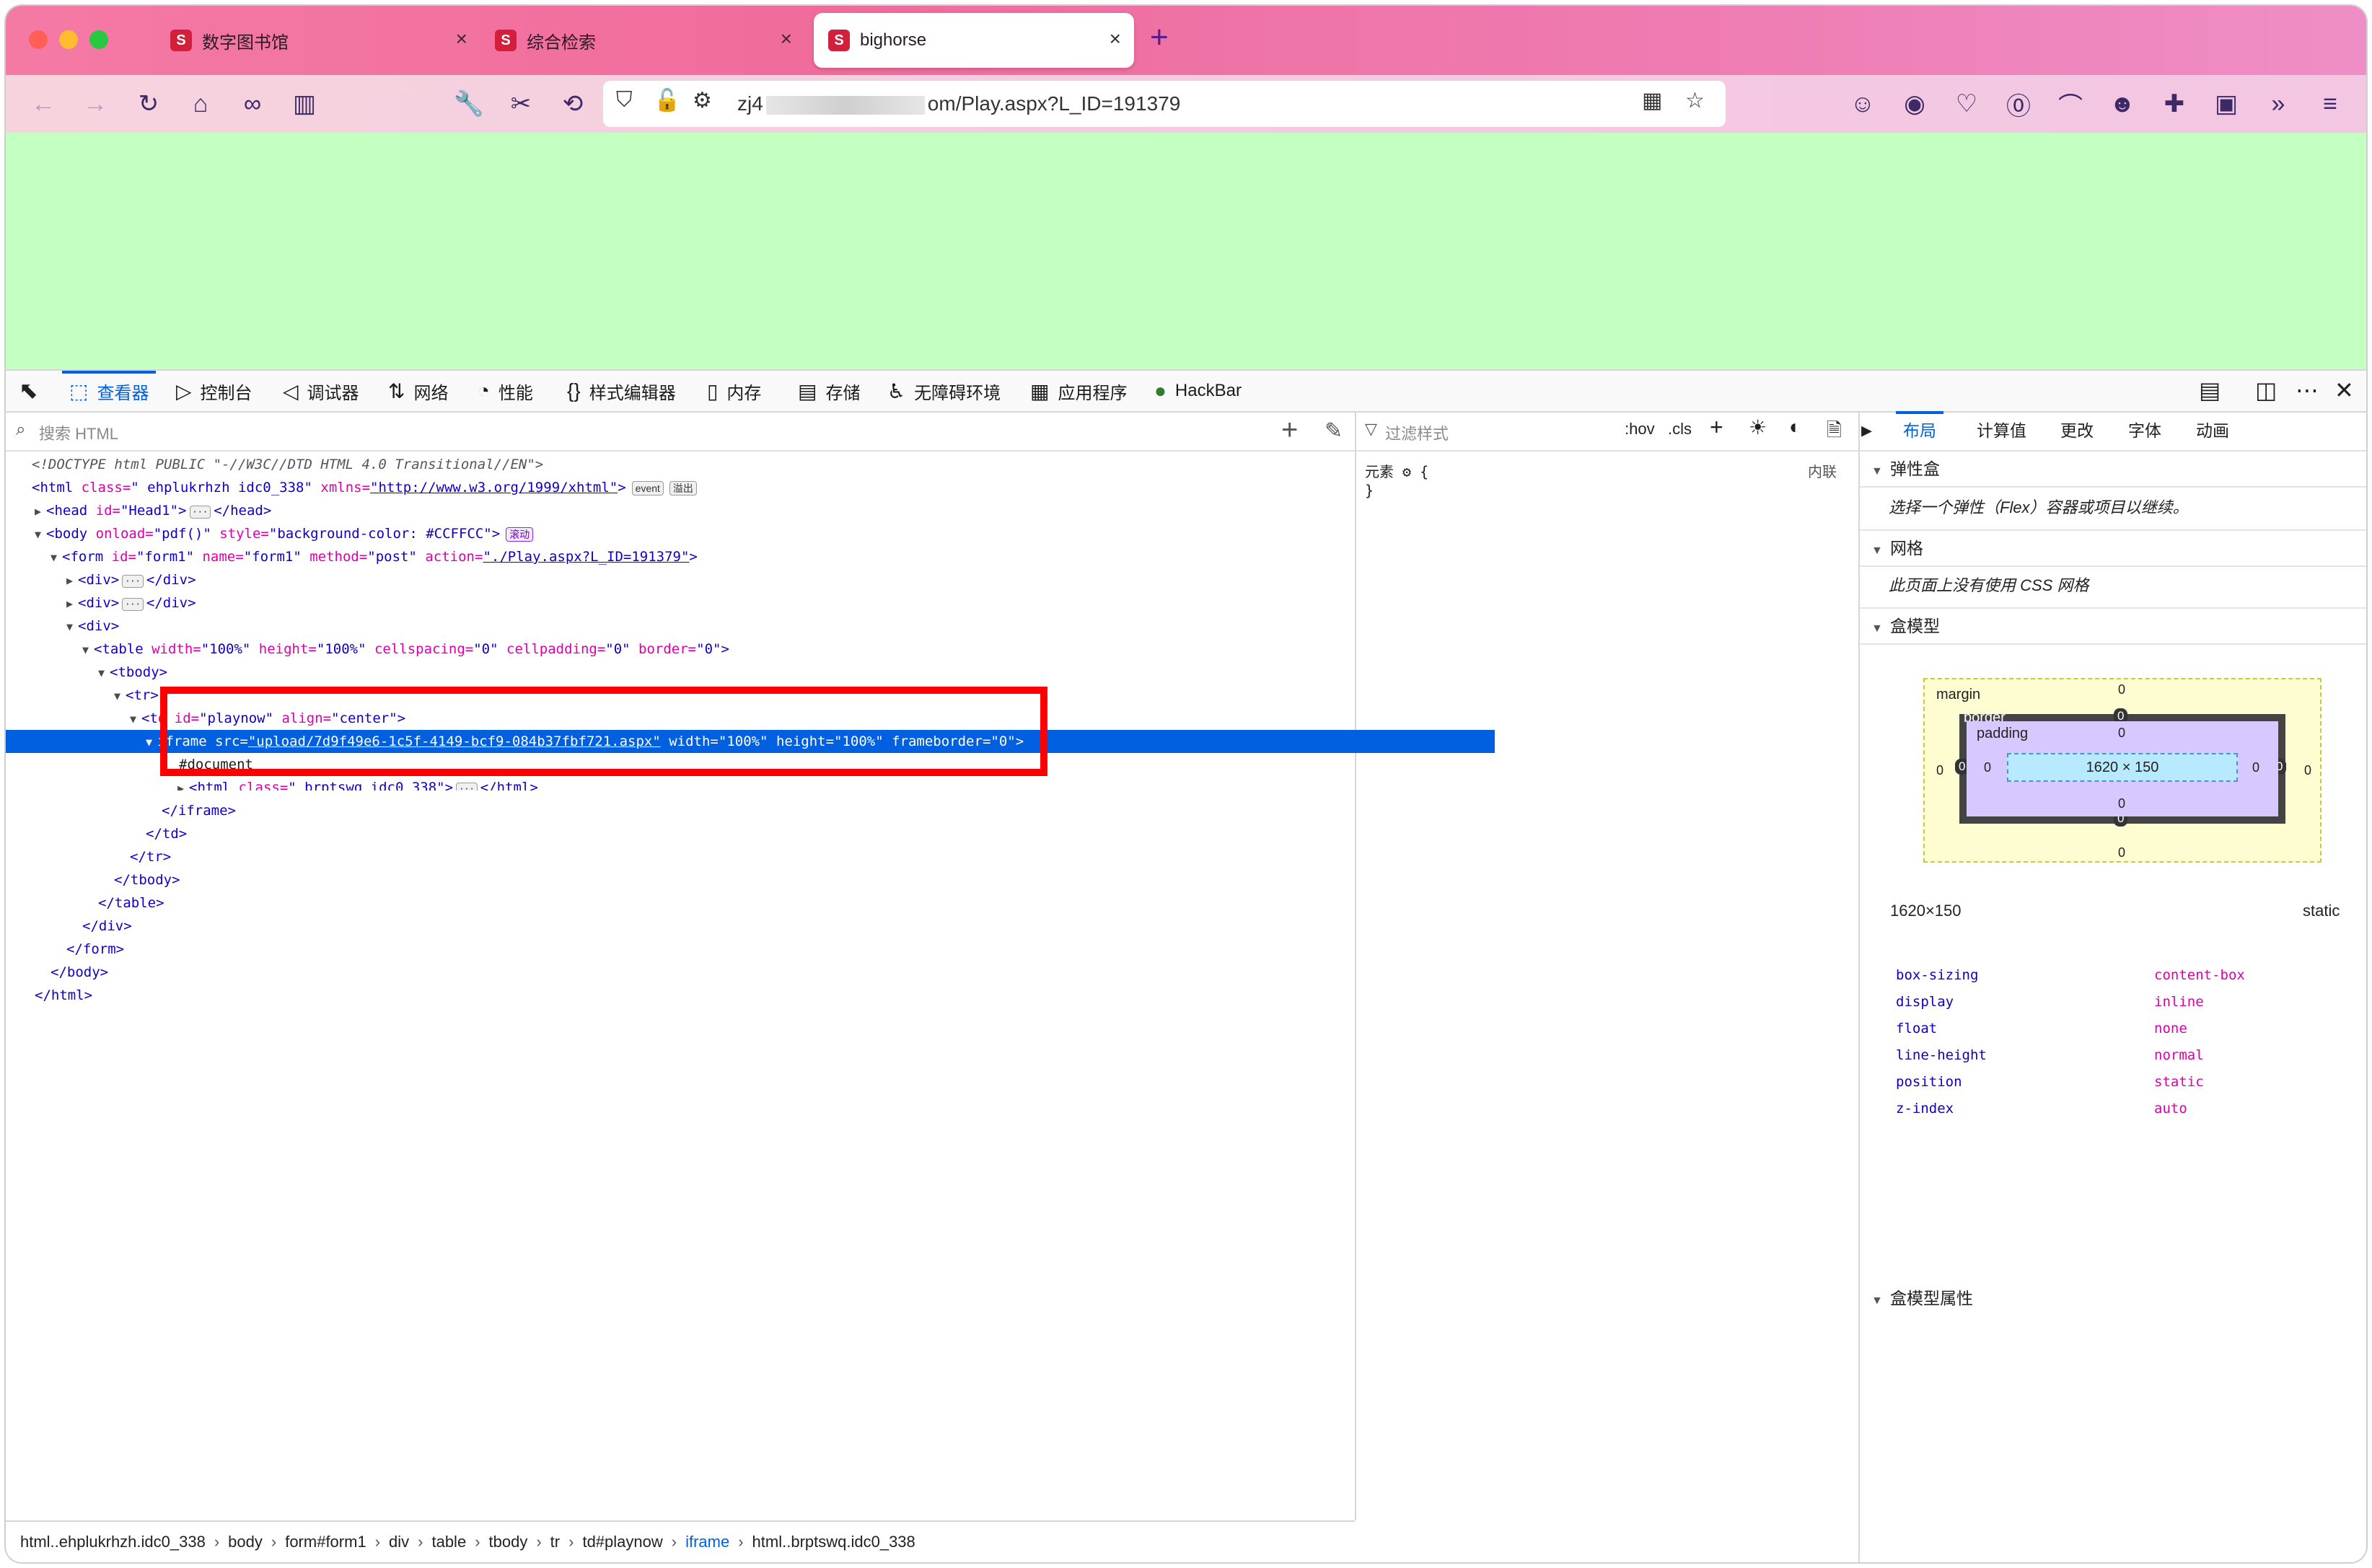 The width and height of the screenshot is (2372, 1568). Describe the element at coordinates (28, 390) in the screenshot. I see `element-picker-icon: ⬉` at that location.